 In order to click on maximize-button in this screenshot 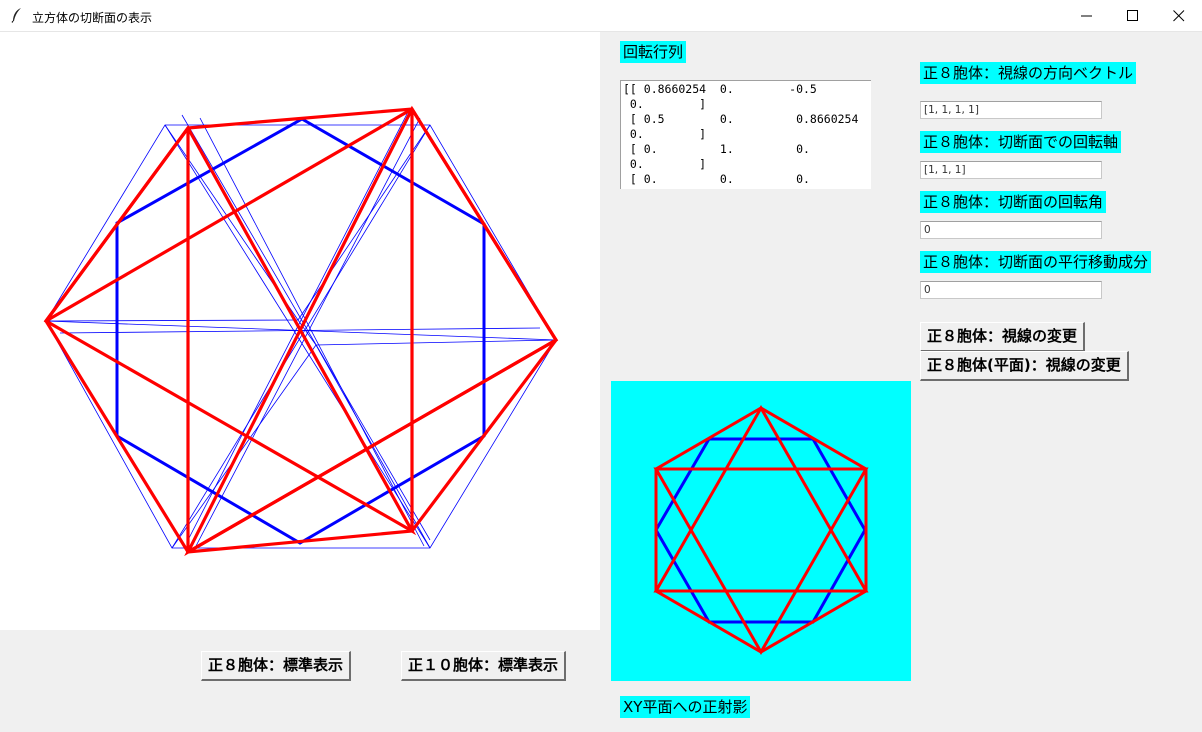, I will do `click(1133, 15)`.